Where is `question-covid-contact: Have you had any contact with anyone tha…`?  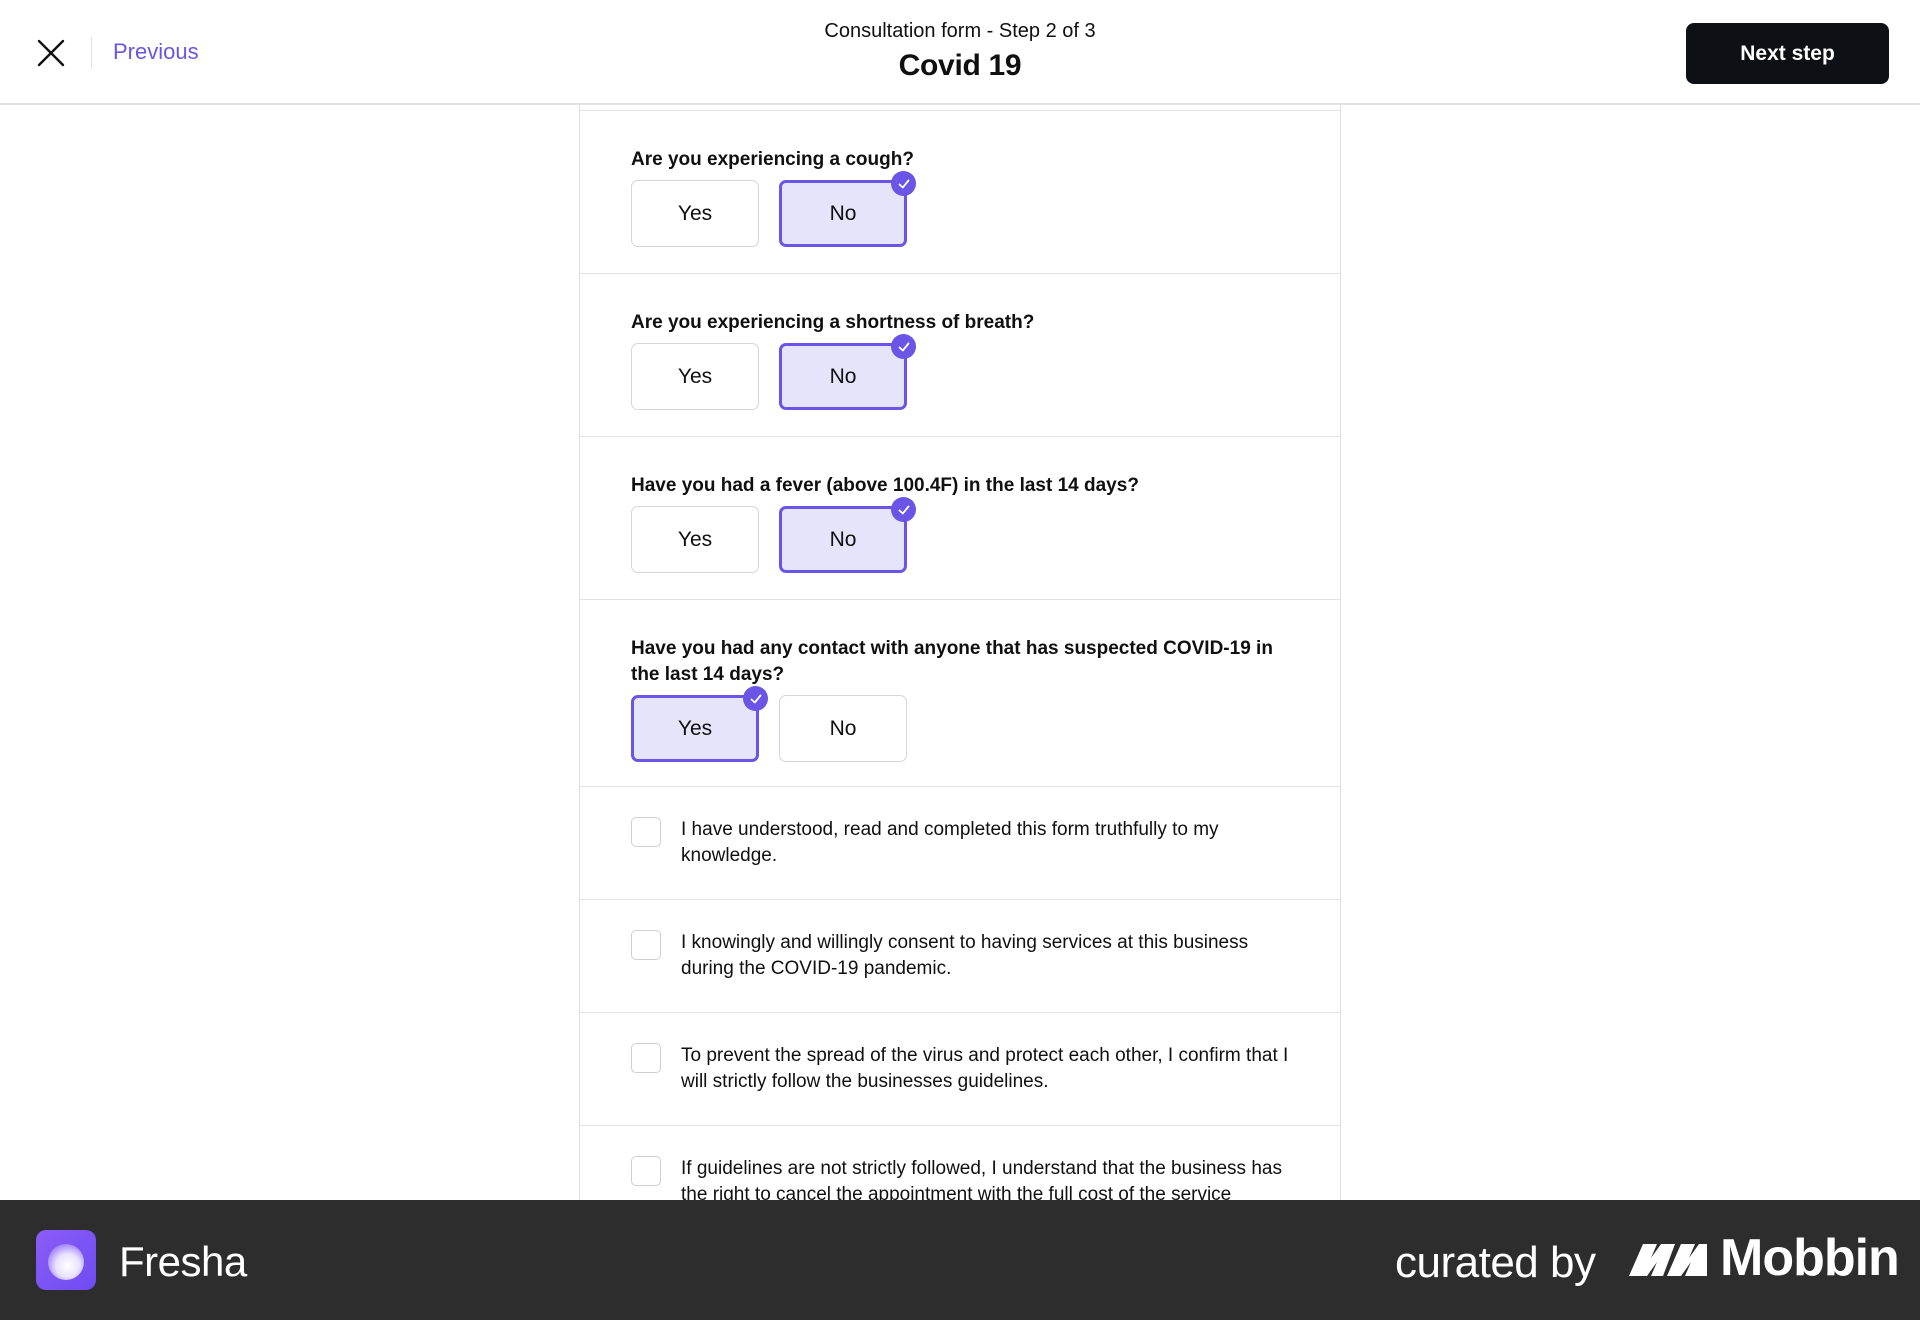
question-covid-contact: Have you had any contact with anyone tha… is located at coordinates (960, 693).